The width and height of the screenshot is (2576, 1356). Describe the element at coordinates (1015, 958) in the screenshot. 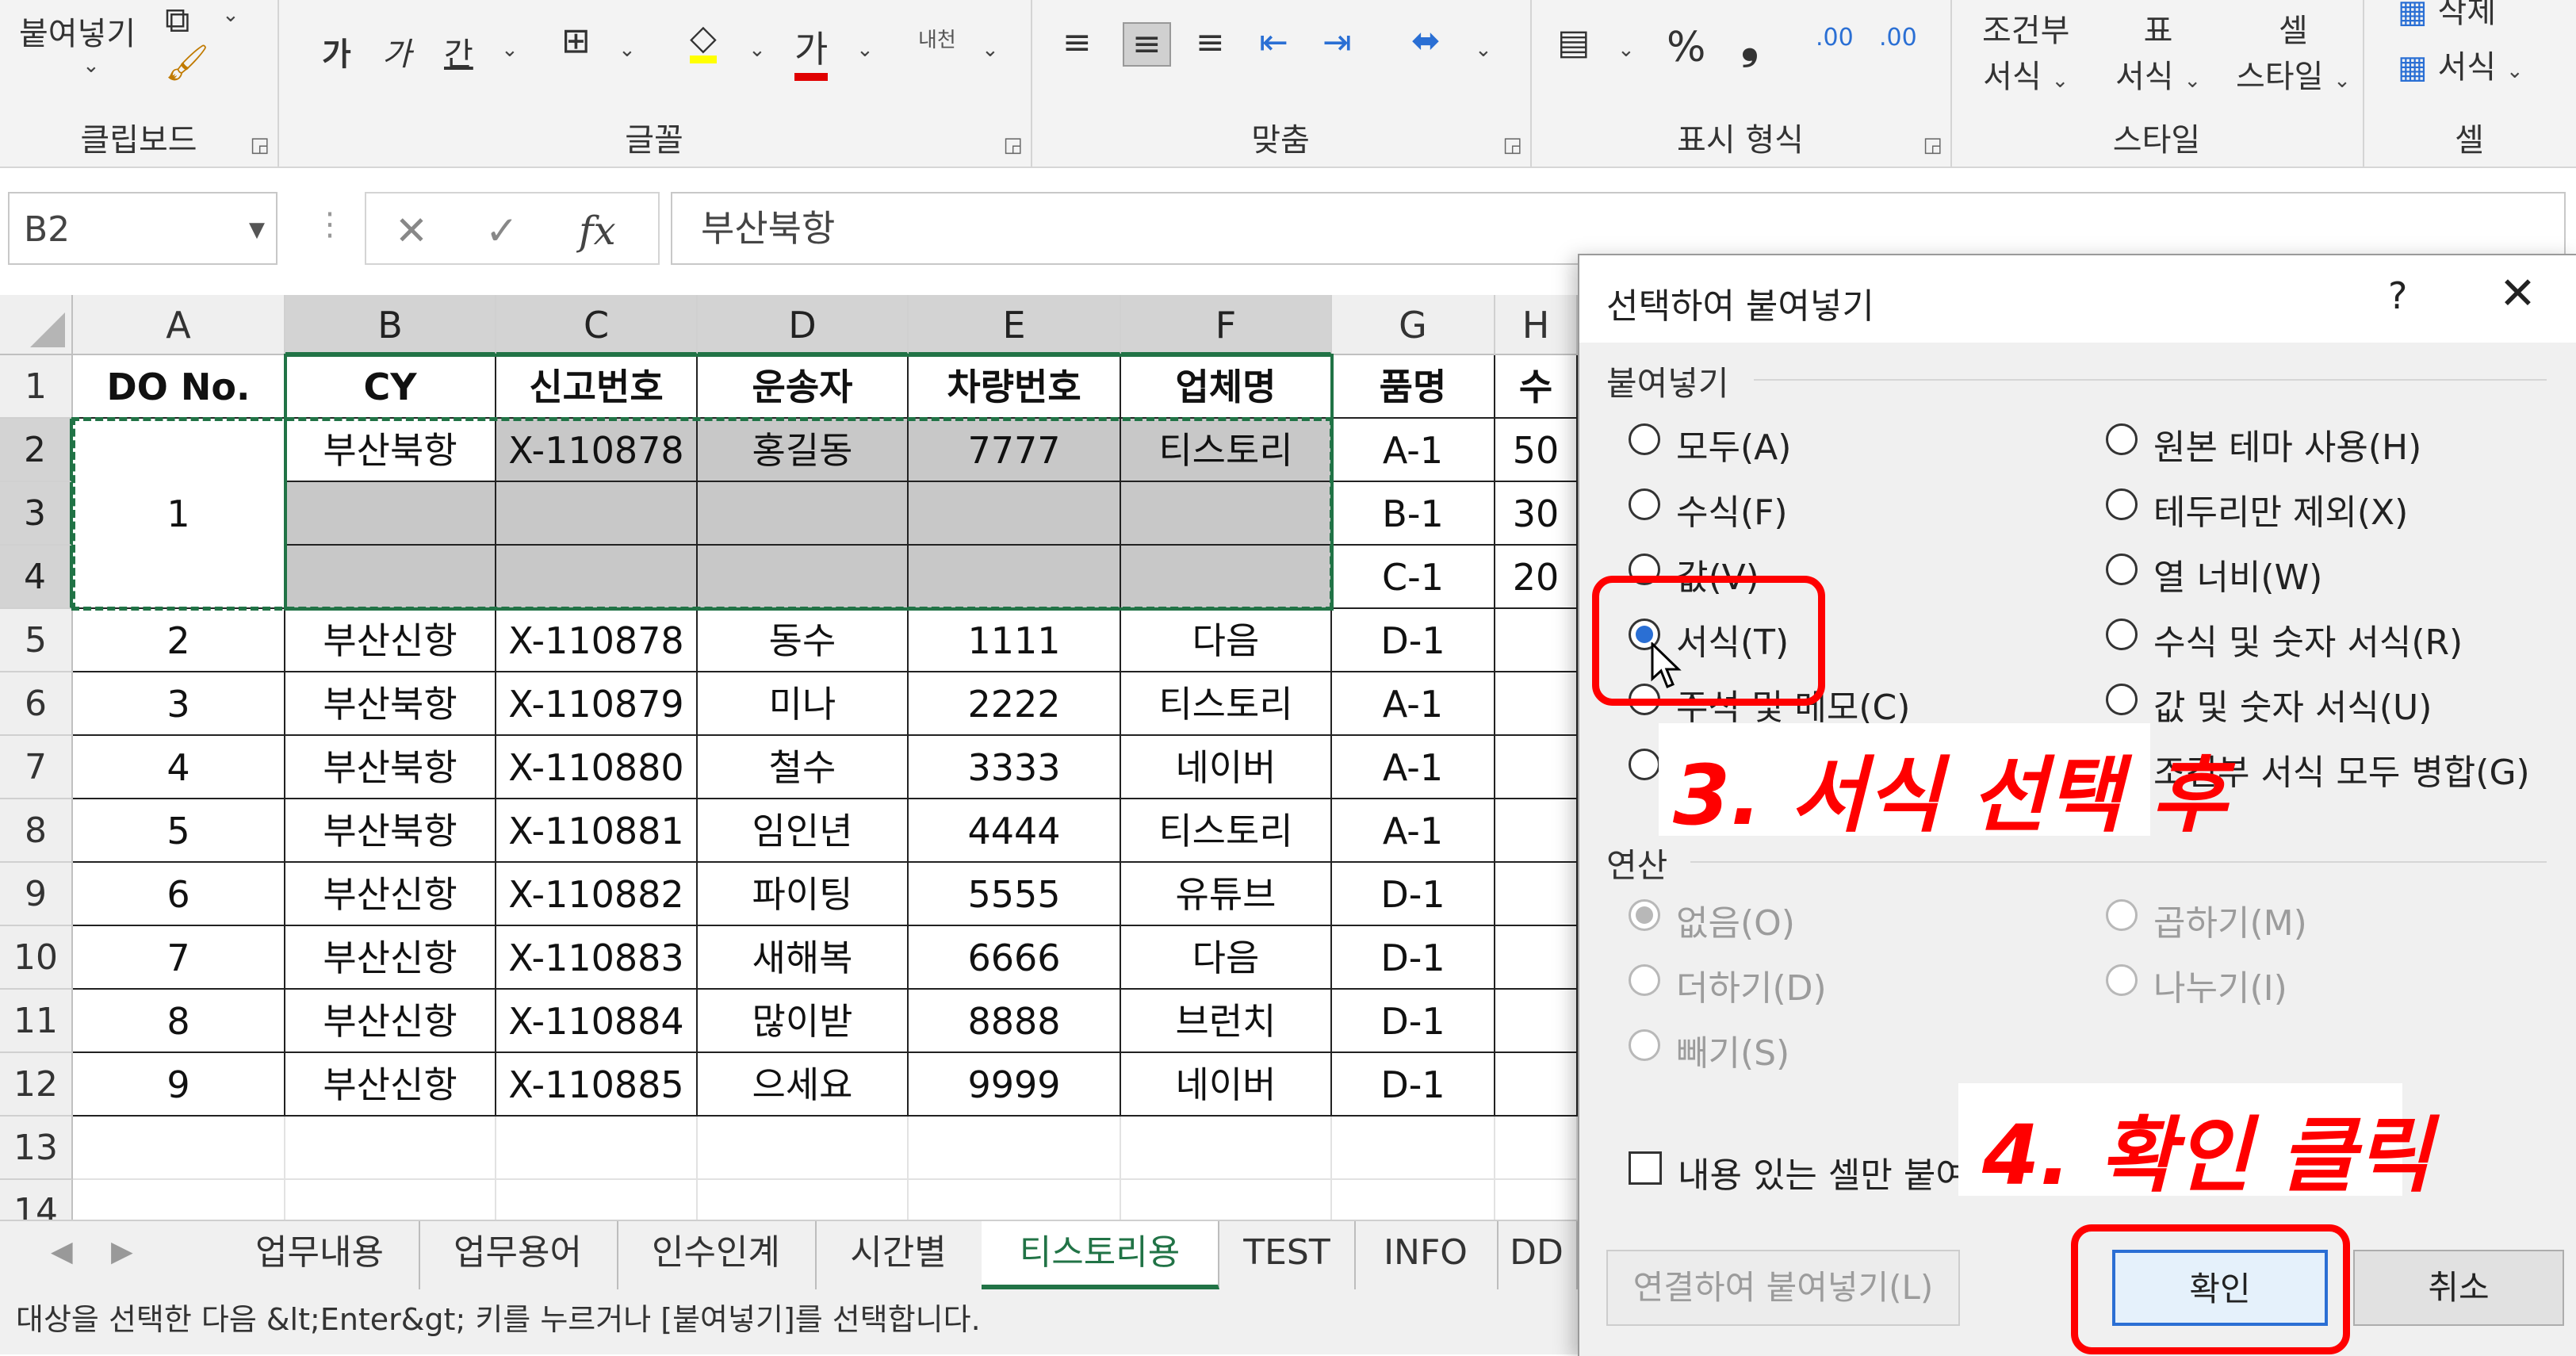

I see `cell-e10: 6666` at that location.